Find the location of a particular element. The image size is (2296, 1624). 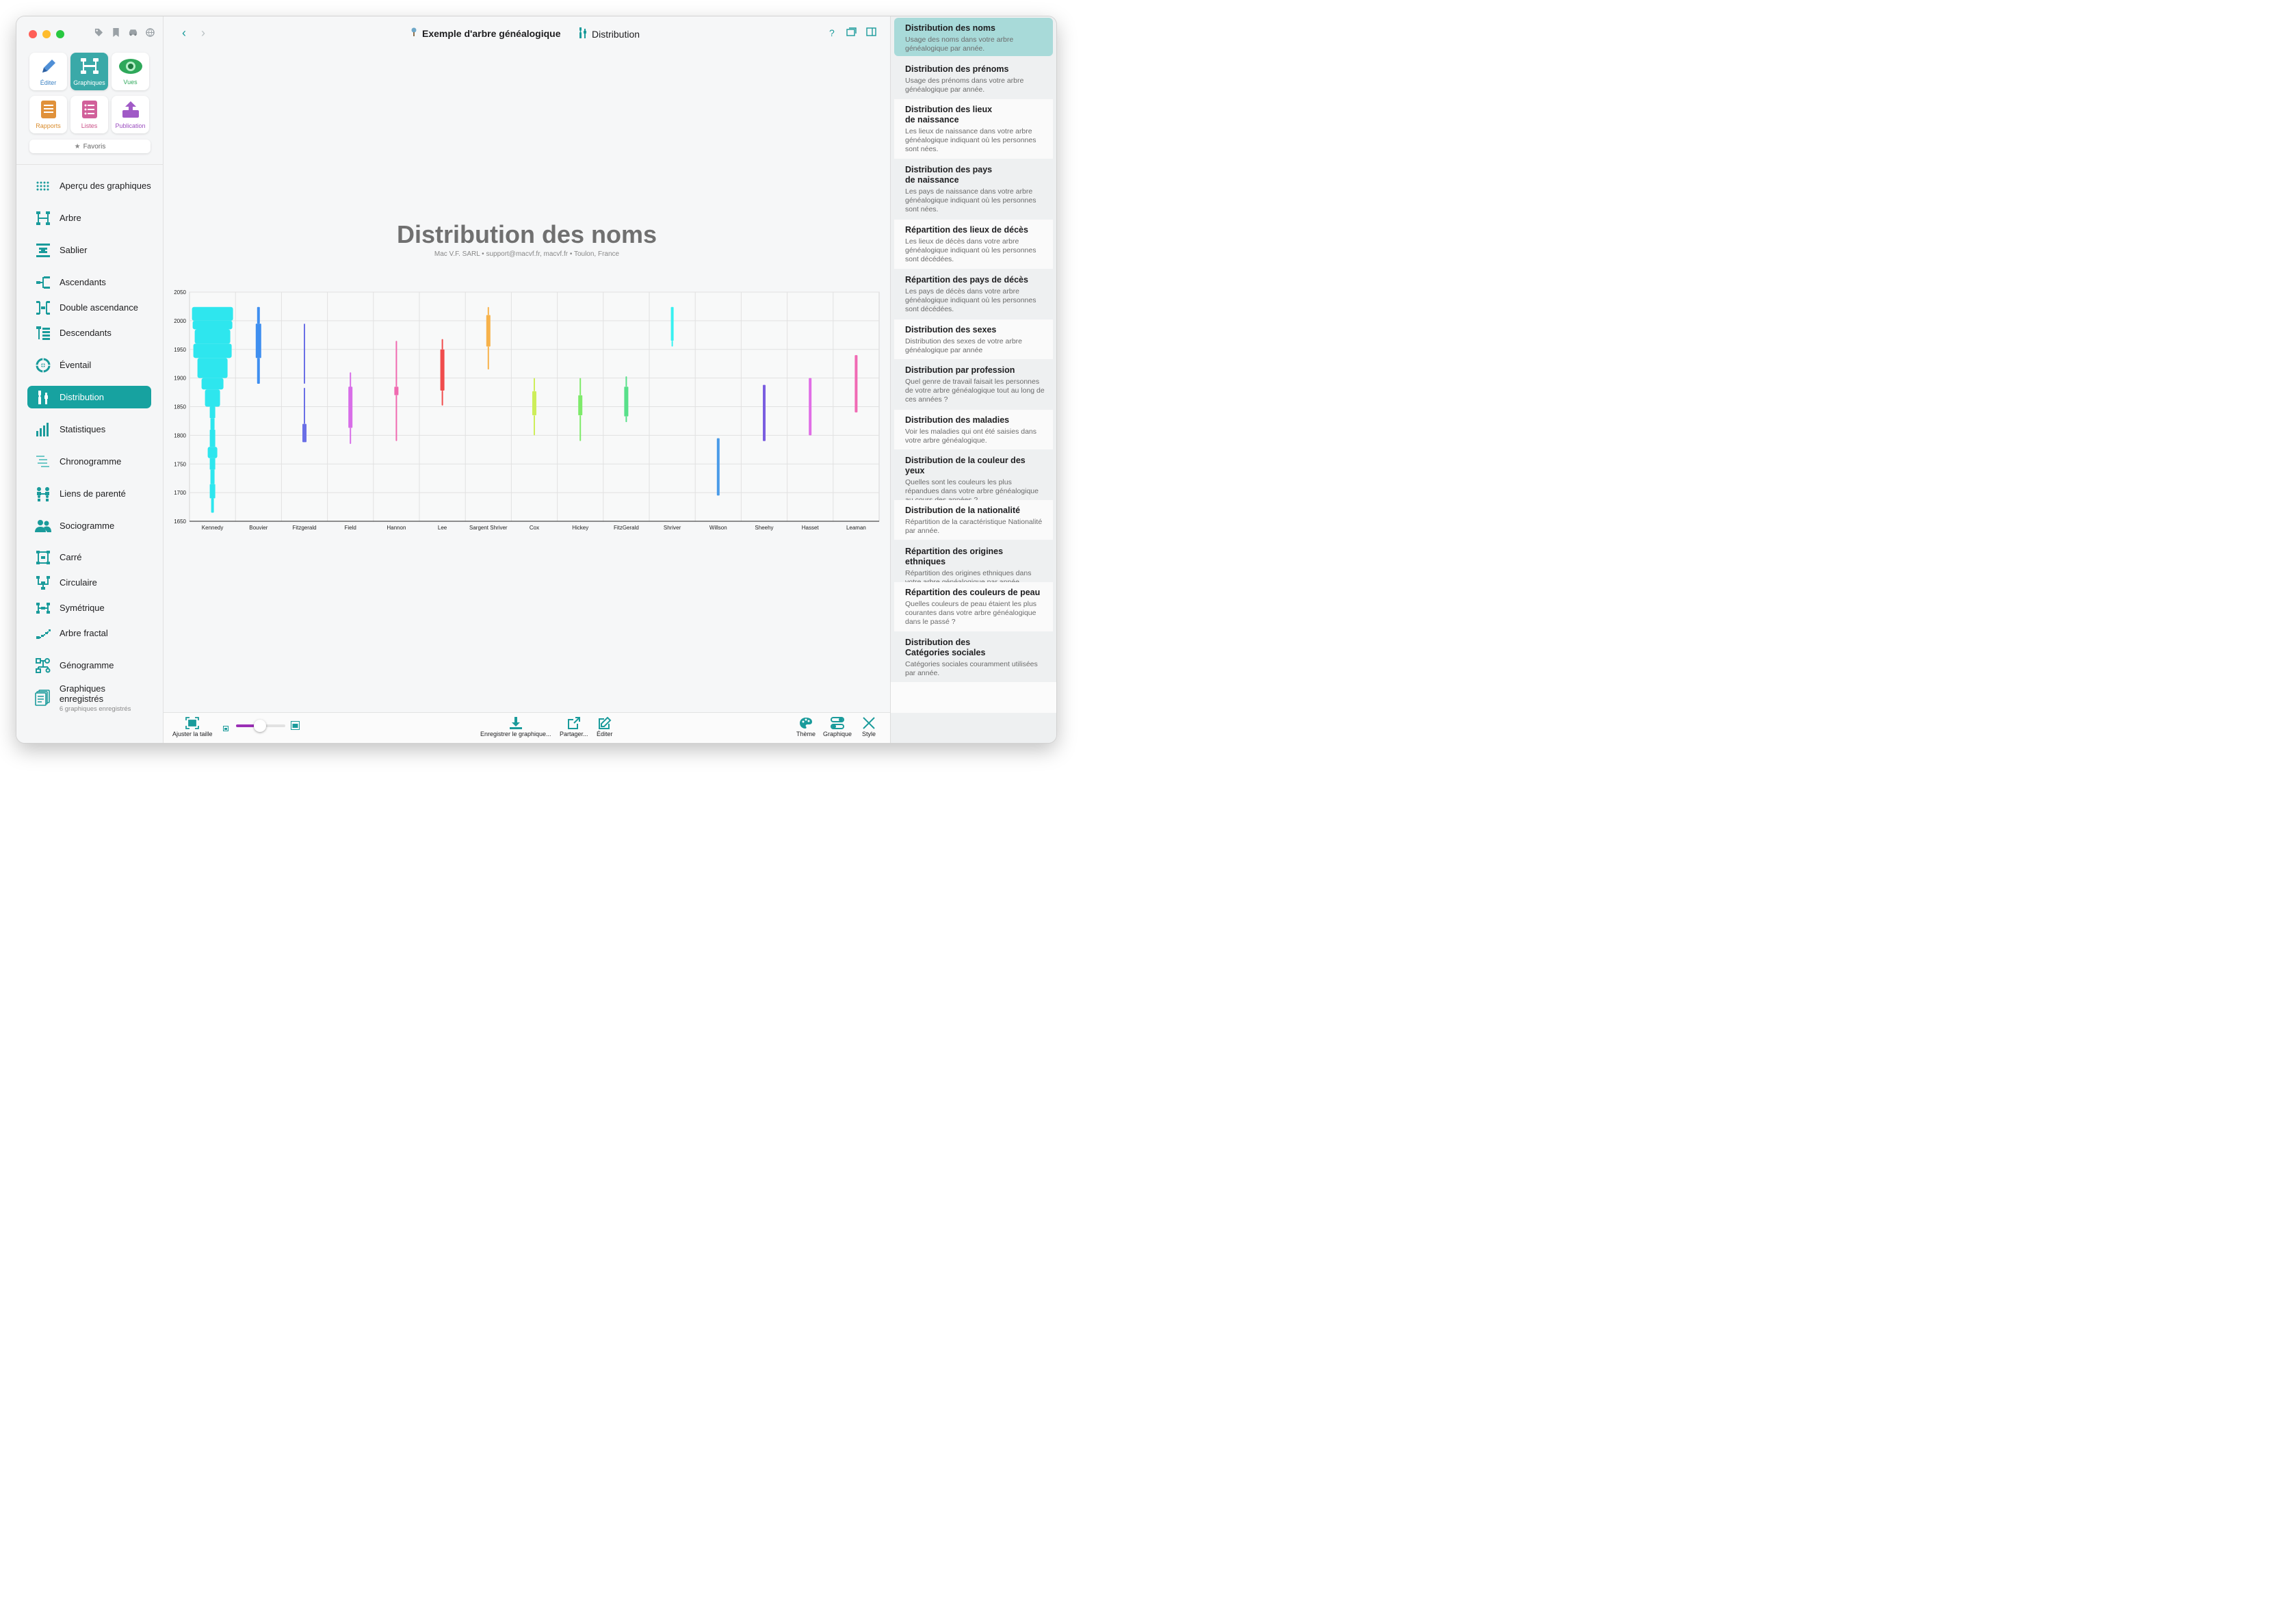

back-button: ‹ is located at coordinates (184, 33).